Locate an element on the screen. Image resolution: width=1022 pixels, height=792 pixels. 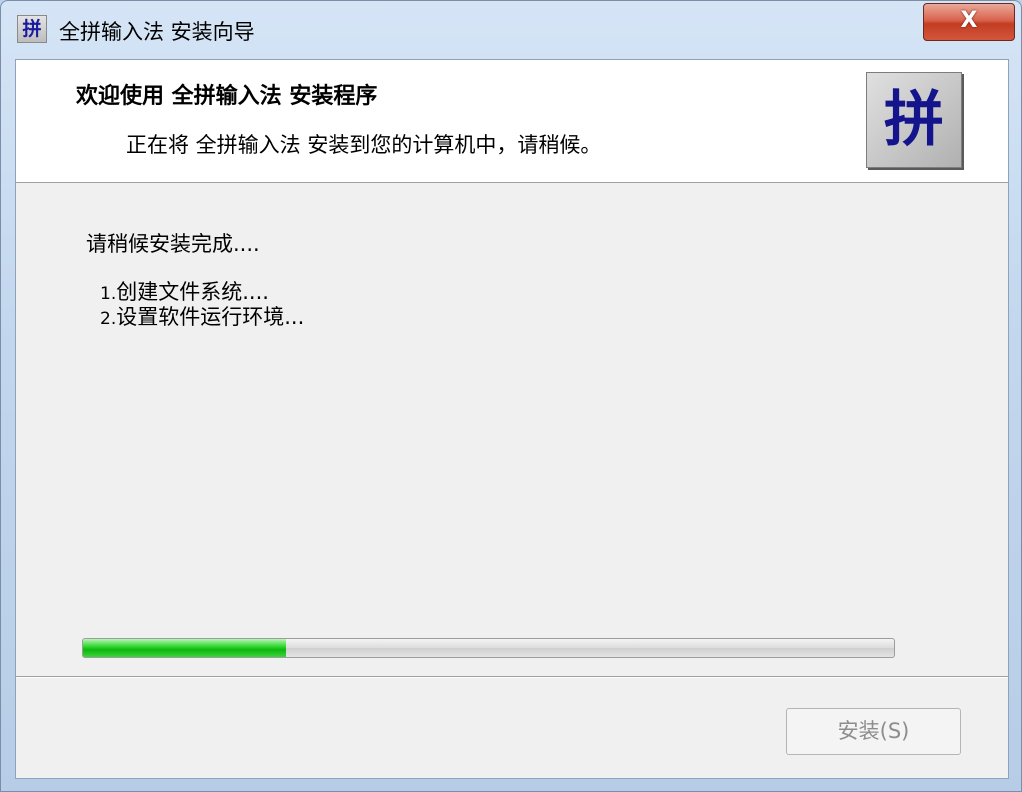
close-icon: X is located at coordinates (969, 20).